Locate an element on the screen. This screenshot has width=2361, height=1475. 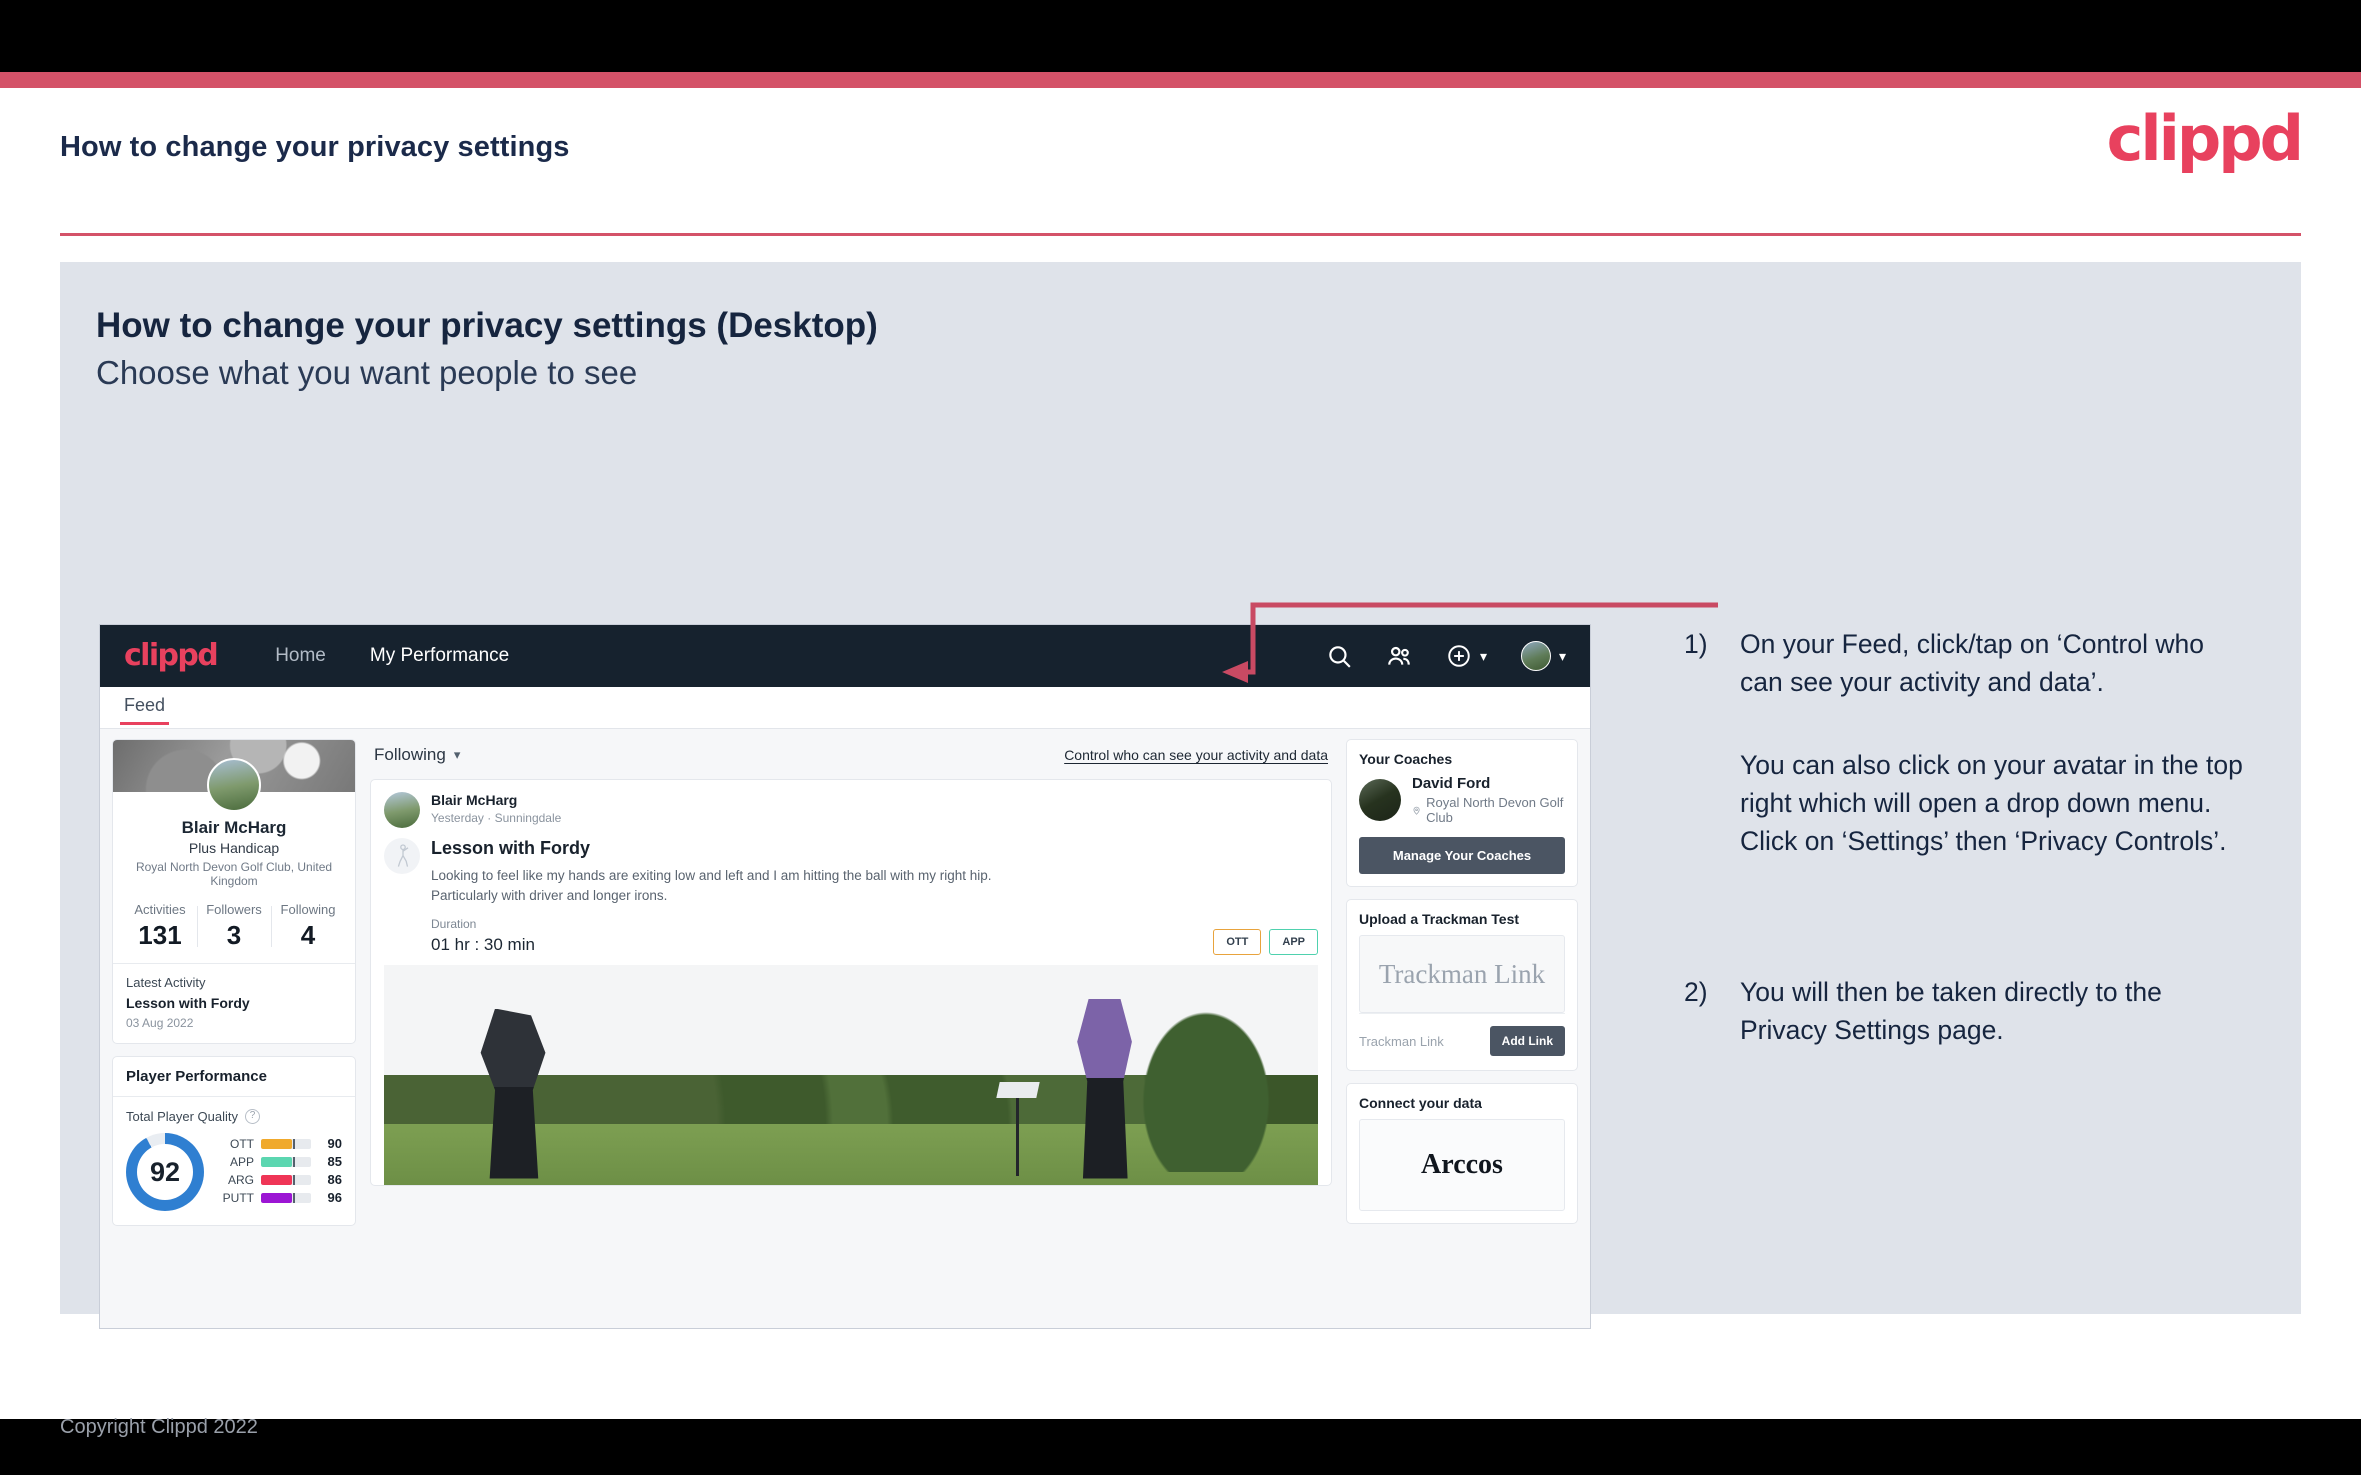
duration-value: 01 hr : 30 min is located at coordinates (483, 945).